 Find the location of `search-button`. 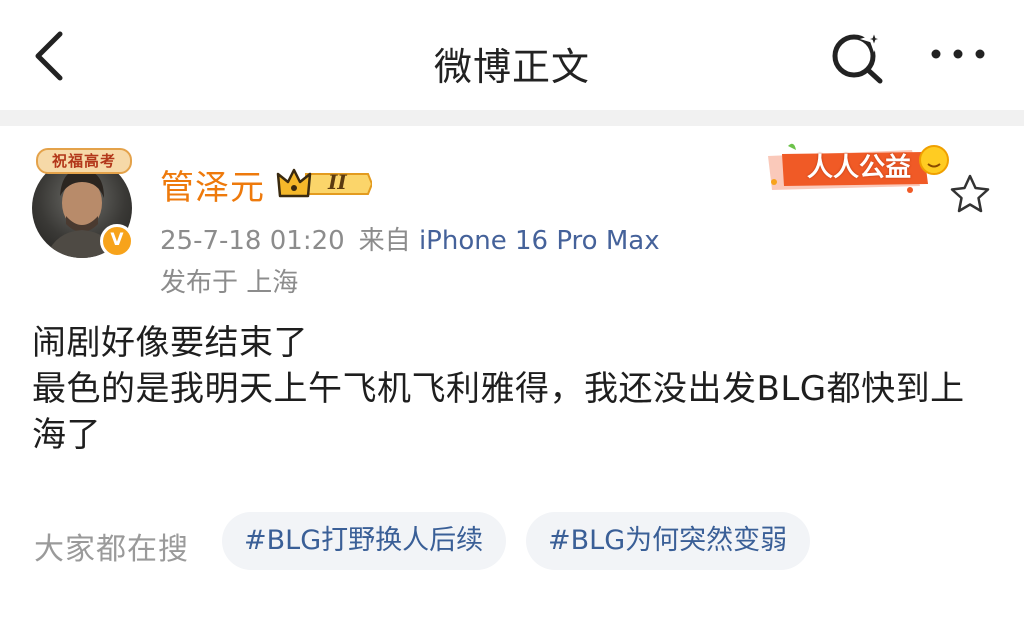

search-button is located at coordinates (858, 54).